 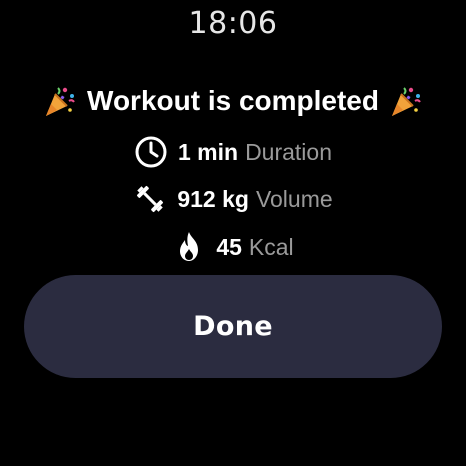 What do you see at coordinates (288, 151) in the screenshot?
I see `duration-label: Duration` at bounding box center [288, 151].